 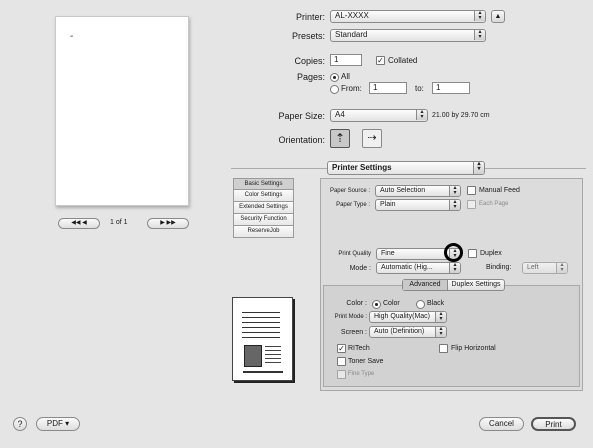 I want to click on document-thumbnail, so click(x=262, y=339).